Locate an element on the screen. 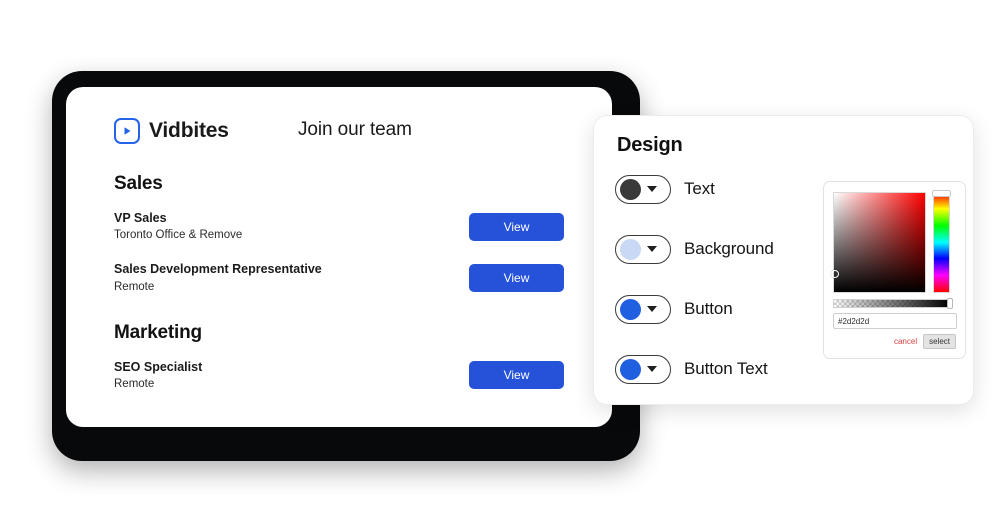 Image resolution: width=1000 pixels, height=532 pixels. swatch-label: Button is located at coordinates (708, 308).